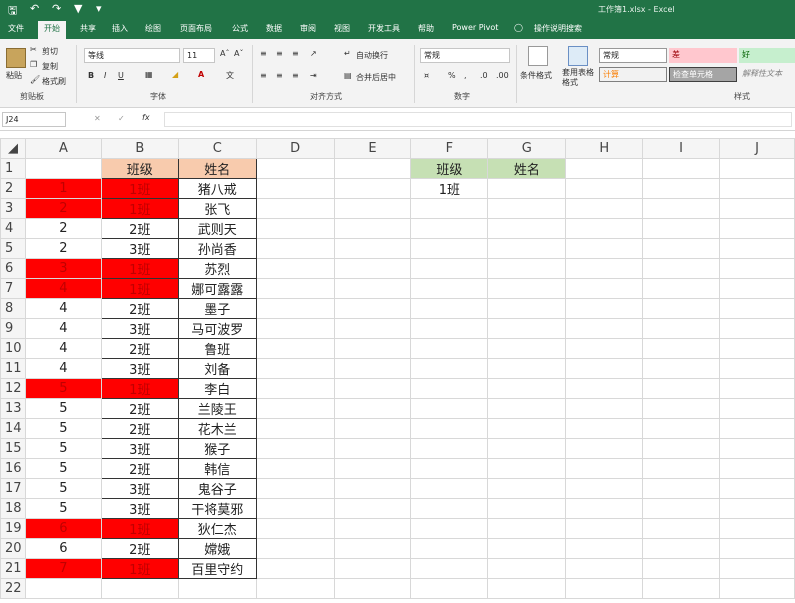 The width and height of the screenshot is (795, 603). I want to click on cell-c: 百里守约, so click(217, 568).